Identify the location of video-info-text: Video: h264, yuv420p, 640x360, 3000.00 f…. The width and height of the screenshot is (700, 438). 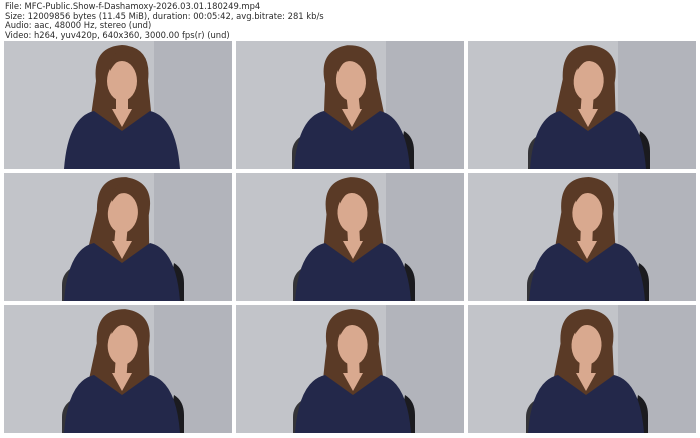
(117, 34).